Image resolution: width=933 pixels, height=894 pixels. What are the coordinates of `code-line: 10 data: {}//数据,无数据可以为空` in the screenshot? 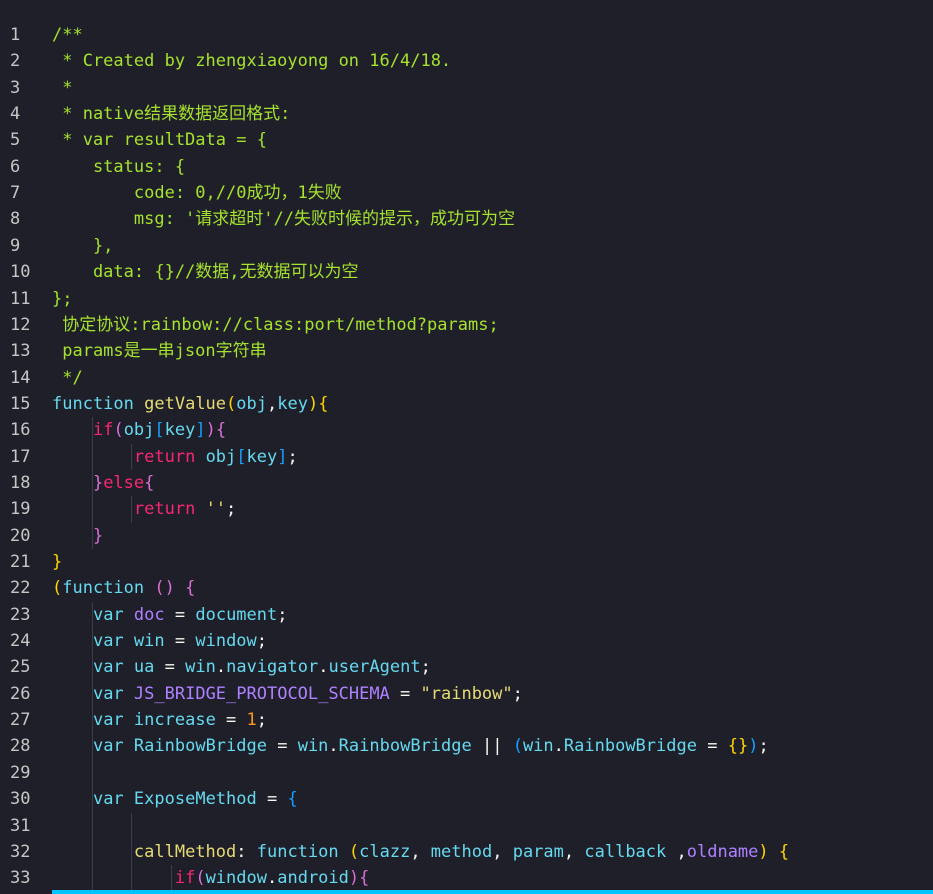 It's located at (466, 272).